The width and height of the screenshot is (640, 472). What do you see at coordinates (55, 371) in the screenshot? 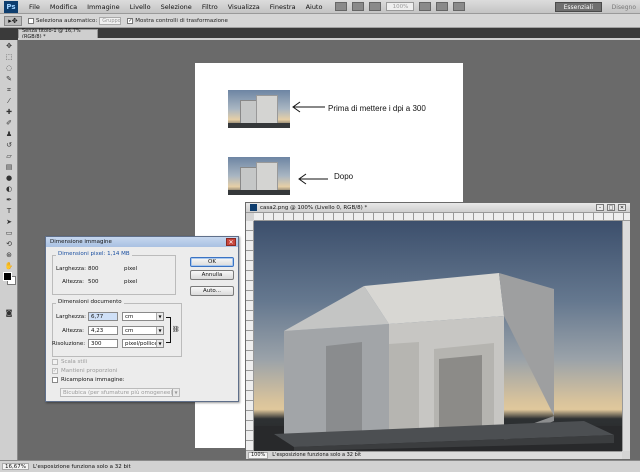
I see `constrain-proportions-checkbox: ✓` at bounding box center [55, 371].